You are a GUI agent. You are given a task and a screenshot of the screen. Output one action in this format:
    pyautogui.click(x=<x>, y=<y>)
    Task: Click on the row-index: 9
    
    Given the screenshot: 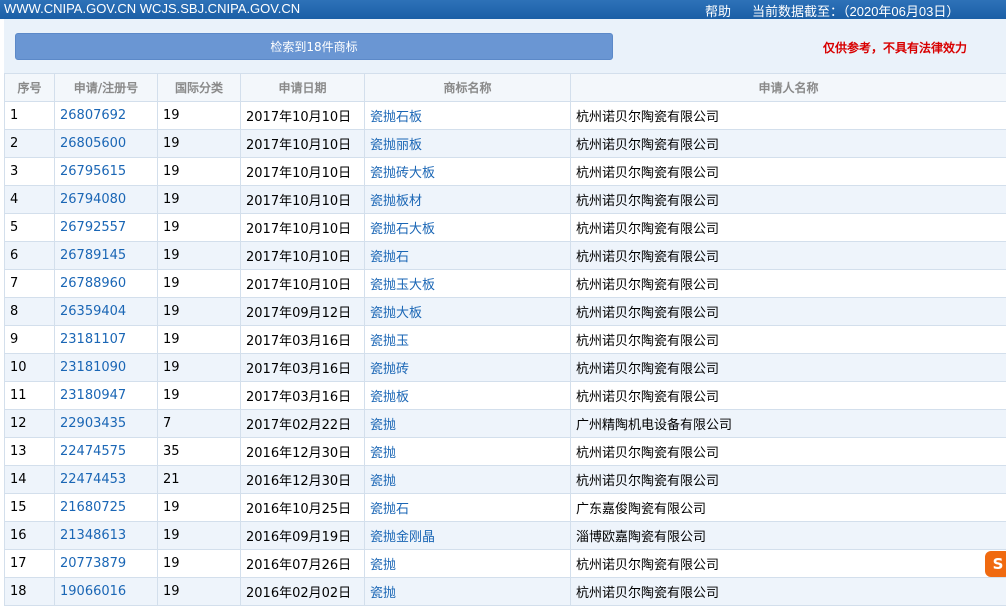 What is the action you would take?
    pyautogui.click(x=14, y=339)
    